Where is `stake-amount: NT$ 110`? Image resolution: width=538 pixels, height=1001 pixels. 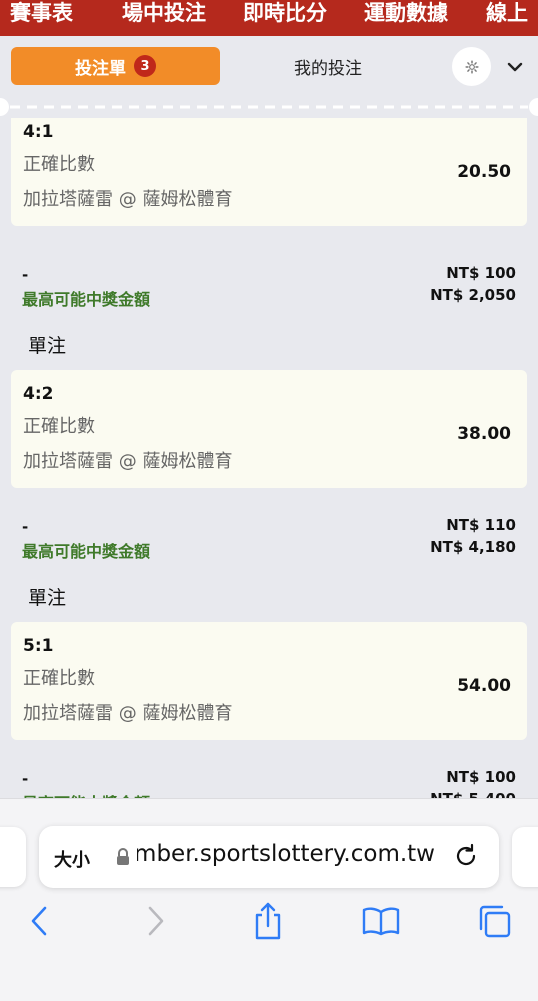 stake-amount: NT$ 110 is located at coordinates (481, 525).